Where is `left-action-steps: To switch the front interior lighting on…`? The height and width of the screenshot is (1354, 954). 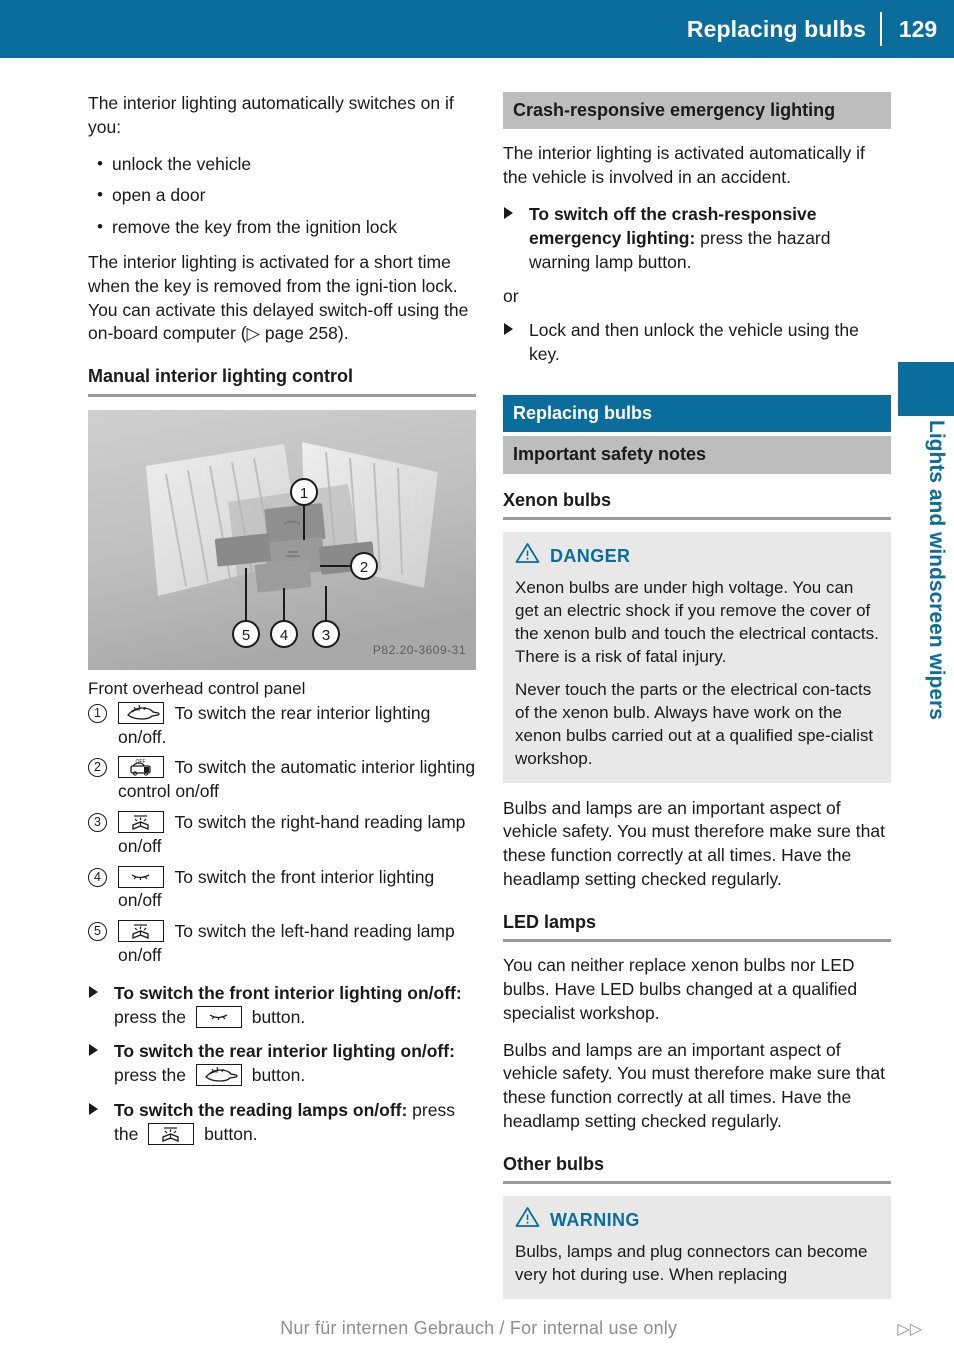 left-action-steps: To switch the front interior lighting on… is located at coordinates (282, 1064).